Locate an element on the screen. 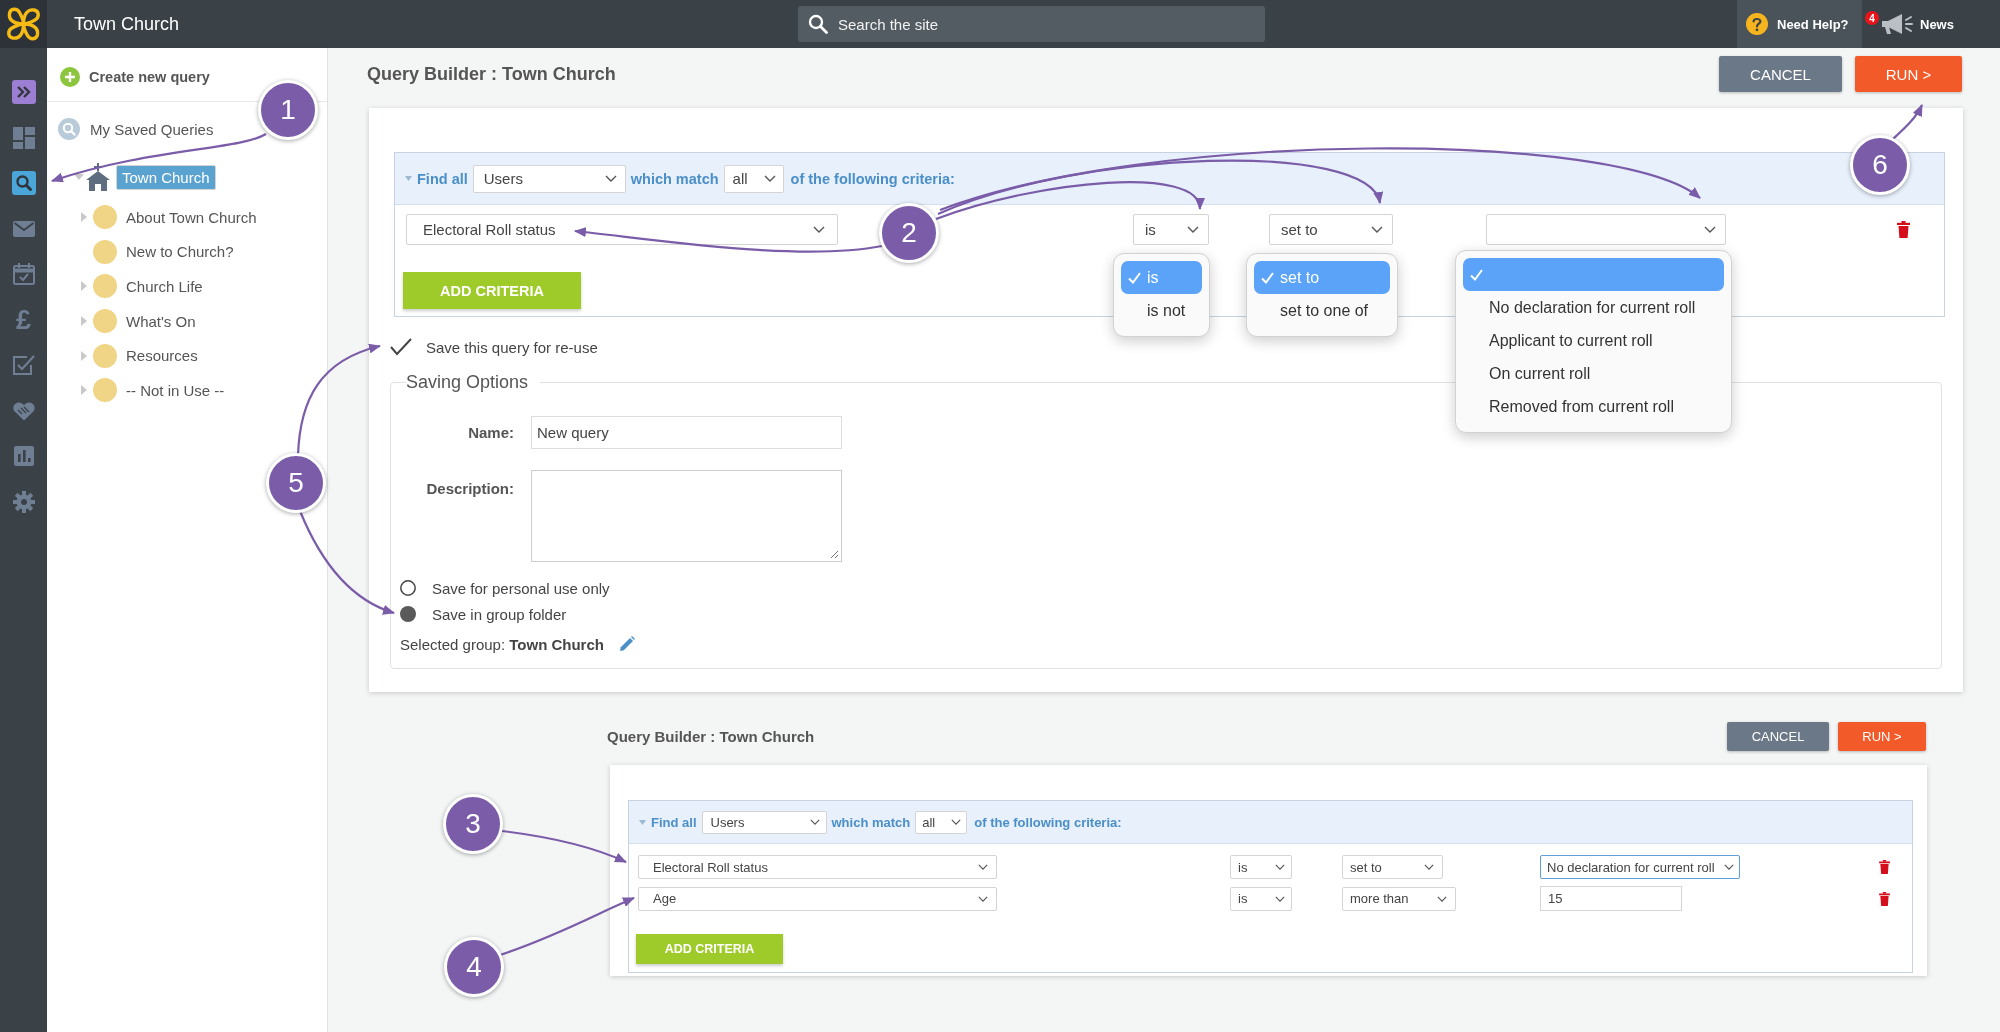 This screenshot has width=2000, height=1032. menu-option: Applicant to current roll is located at coordinates (1593, 340).